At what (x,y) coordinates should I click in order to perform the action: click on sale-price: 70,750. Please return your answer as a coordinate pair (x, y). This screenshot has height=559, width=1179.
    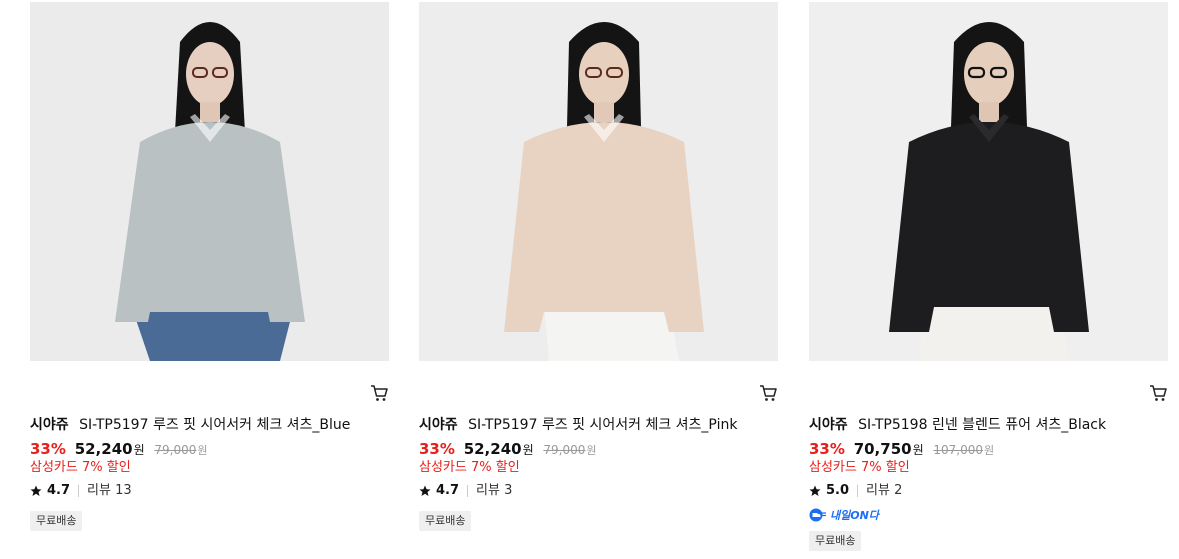
    Looking at the image, I should click on (882, 449).